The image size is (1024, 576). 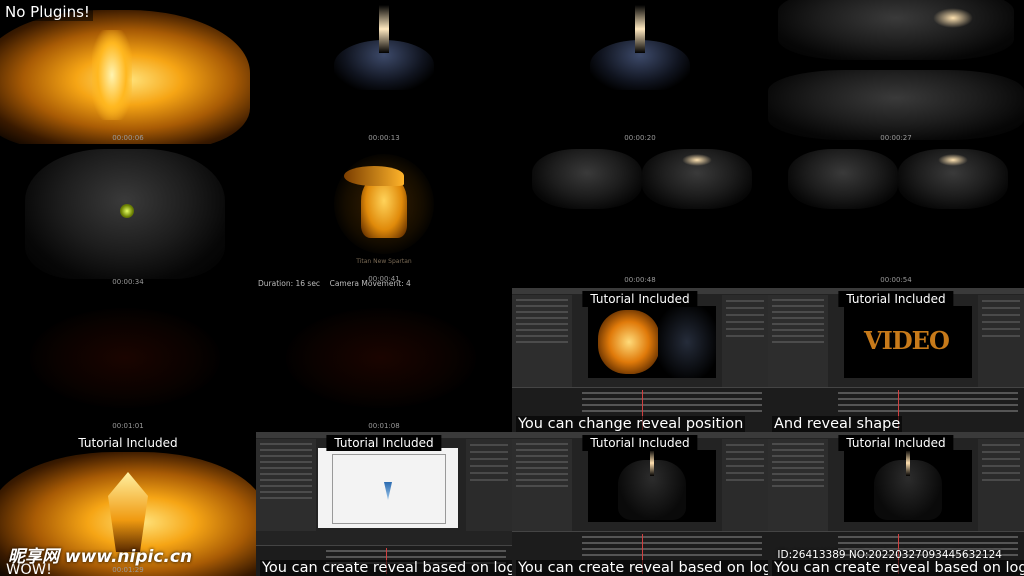 What do you see at coordinates (687, 342) in the screenshot?
I see `dark-texture` at bounding box center [687, 342].